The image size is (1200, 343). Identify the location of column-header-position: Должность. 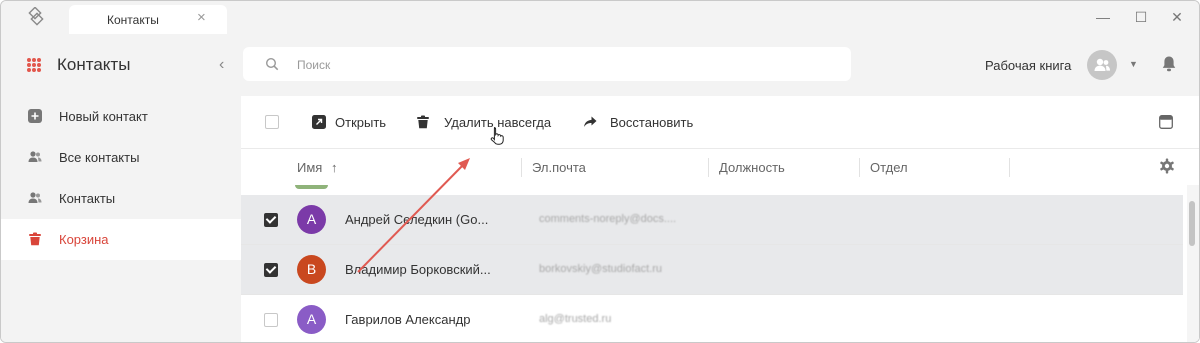
(752, 167).